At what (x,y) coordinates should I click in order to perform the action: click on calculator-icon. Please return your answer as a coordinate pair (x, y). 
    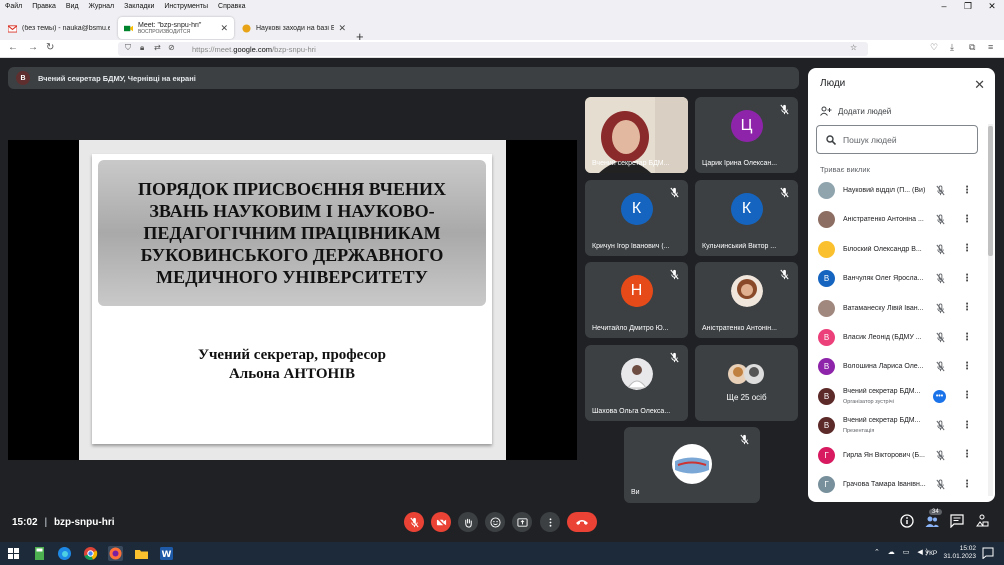
    Looking at the image, I should click on (39, 553).